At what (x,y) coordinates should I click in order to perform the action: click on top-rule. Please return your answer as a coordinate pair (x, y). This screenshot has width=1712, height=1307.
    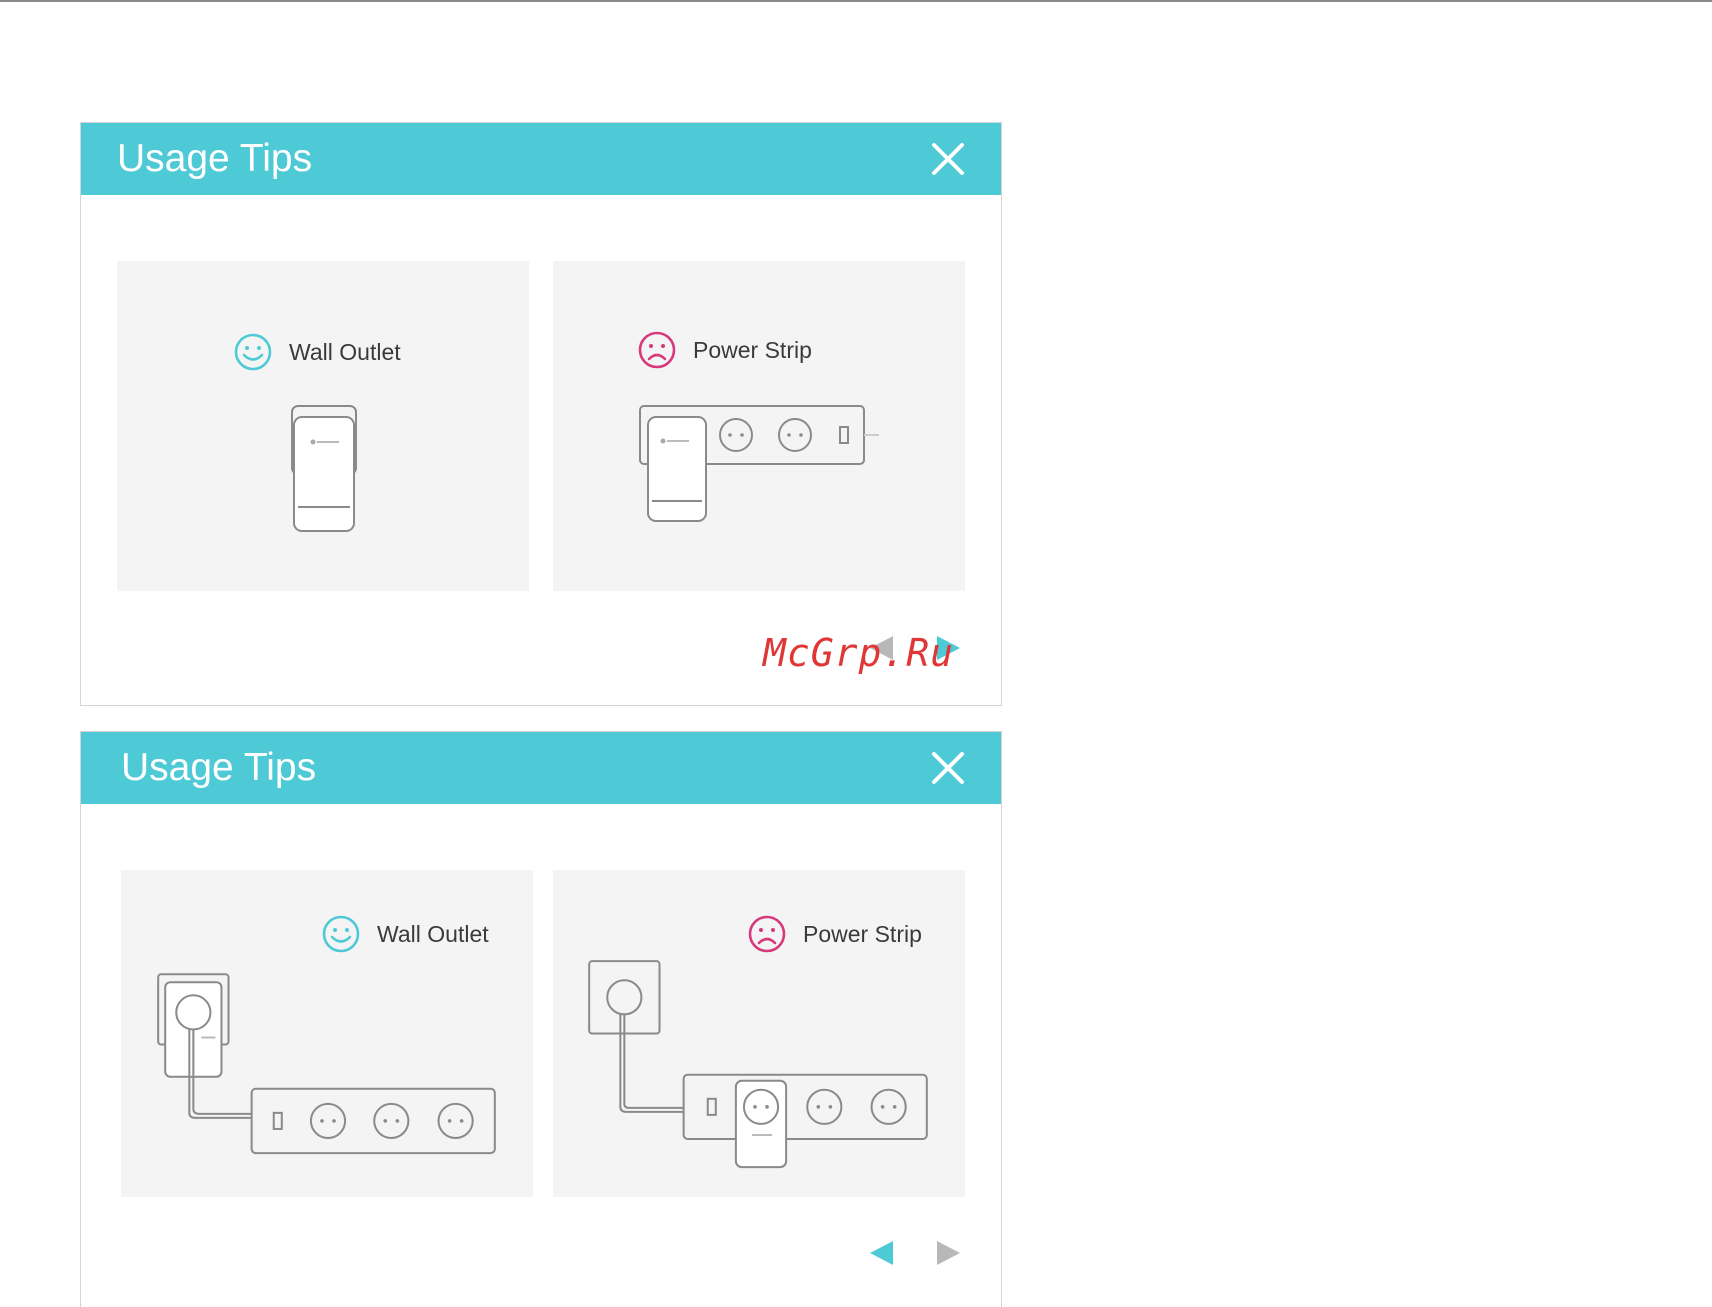
    Looking at the image, I should click on (856, 1).